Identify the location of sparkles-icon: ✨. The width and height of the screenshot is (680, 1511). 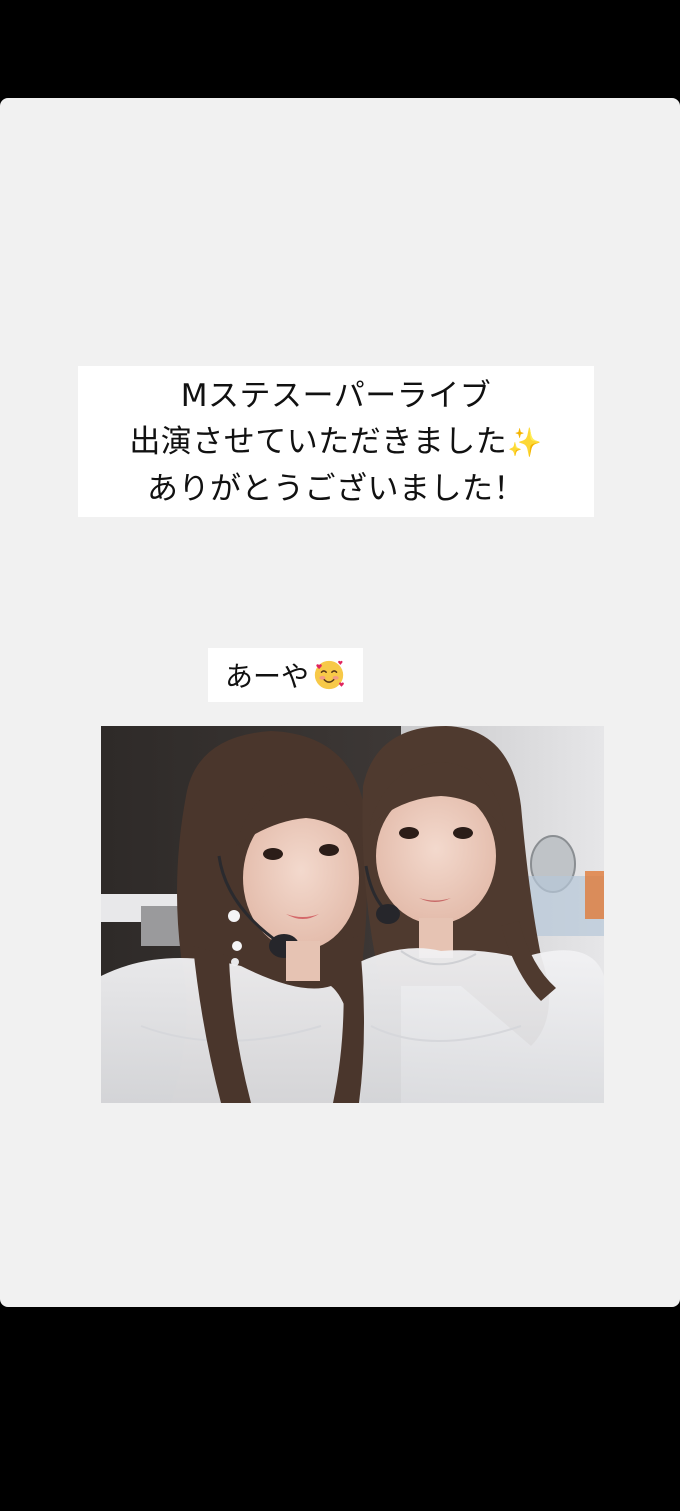
(525, 442).